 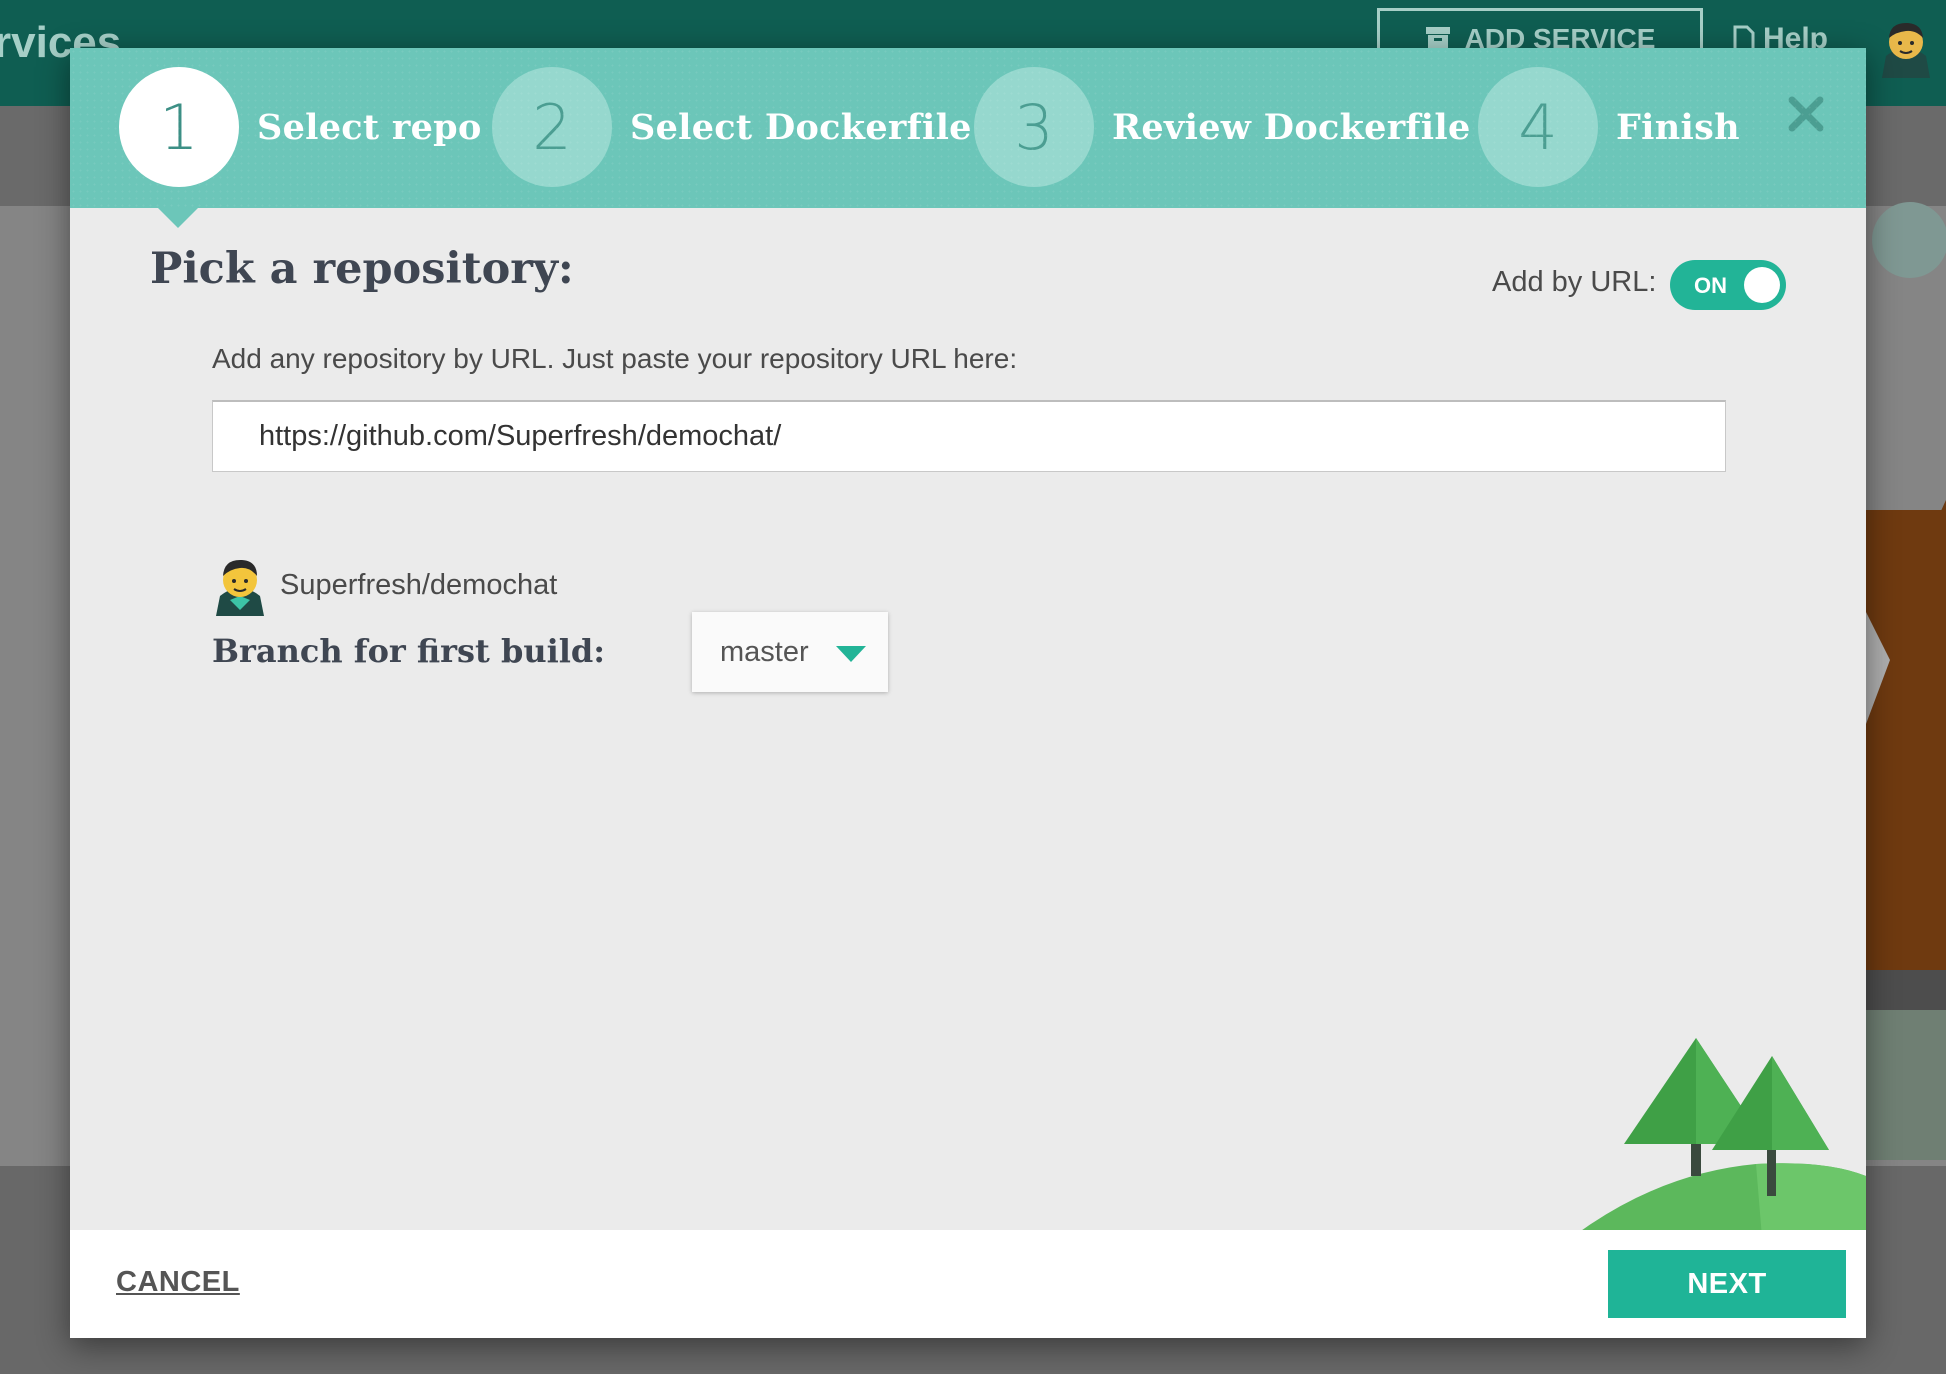 What do you see at coordinates (178, 218) in the screenshot?
I see `active-step-pointer` at bounding box center [178, 218].